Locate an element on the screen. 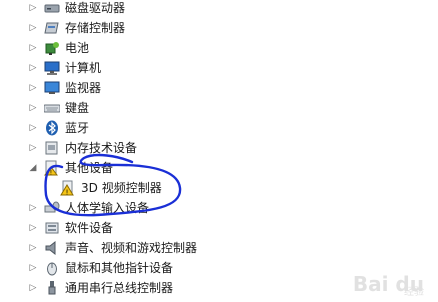 This screenshot has height=302, width=438. tree-item-batteries: ▷ 电池 is located at coordinates (150, 48).